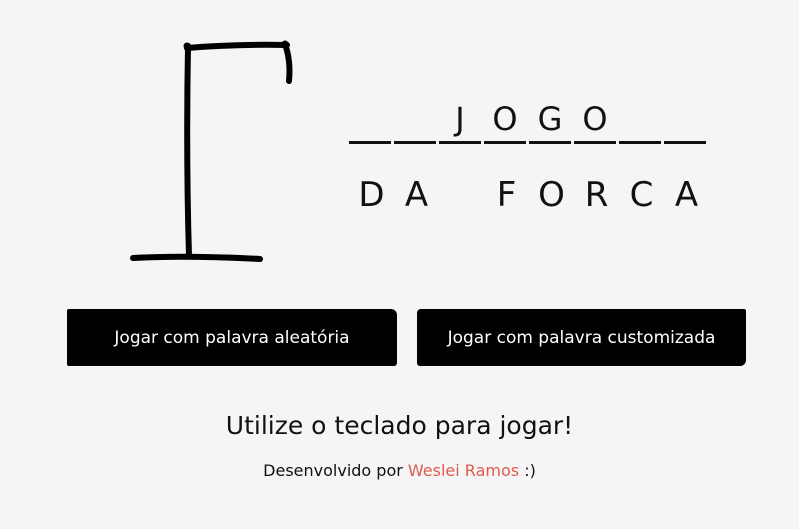 The image size is (799, 529). Describe the element at coordinates (550, 120) in the screenshot. I see `title-slot: G` at that location.